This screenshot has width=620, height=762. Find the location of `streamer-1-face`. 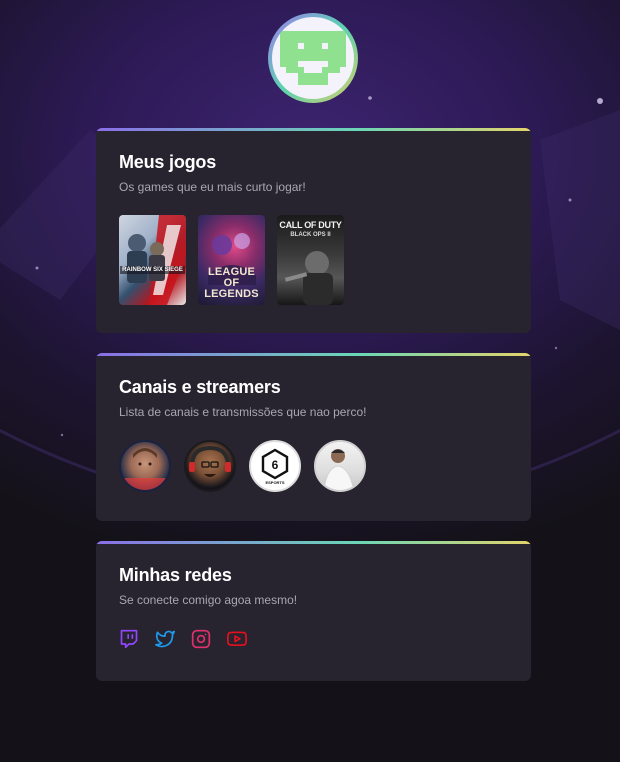

streamer-1-face is located at coordinates (145, 469).